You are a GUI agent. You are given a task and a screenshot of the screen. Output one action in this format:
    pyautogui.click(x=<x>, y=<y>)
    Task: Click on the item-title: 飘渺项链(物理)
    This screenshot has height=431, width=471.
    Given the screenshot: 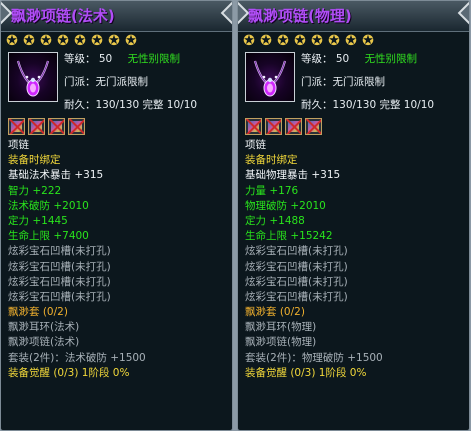 What is the action you would take?
    pyautogui.click(x=300, y=16)
    